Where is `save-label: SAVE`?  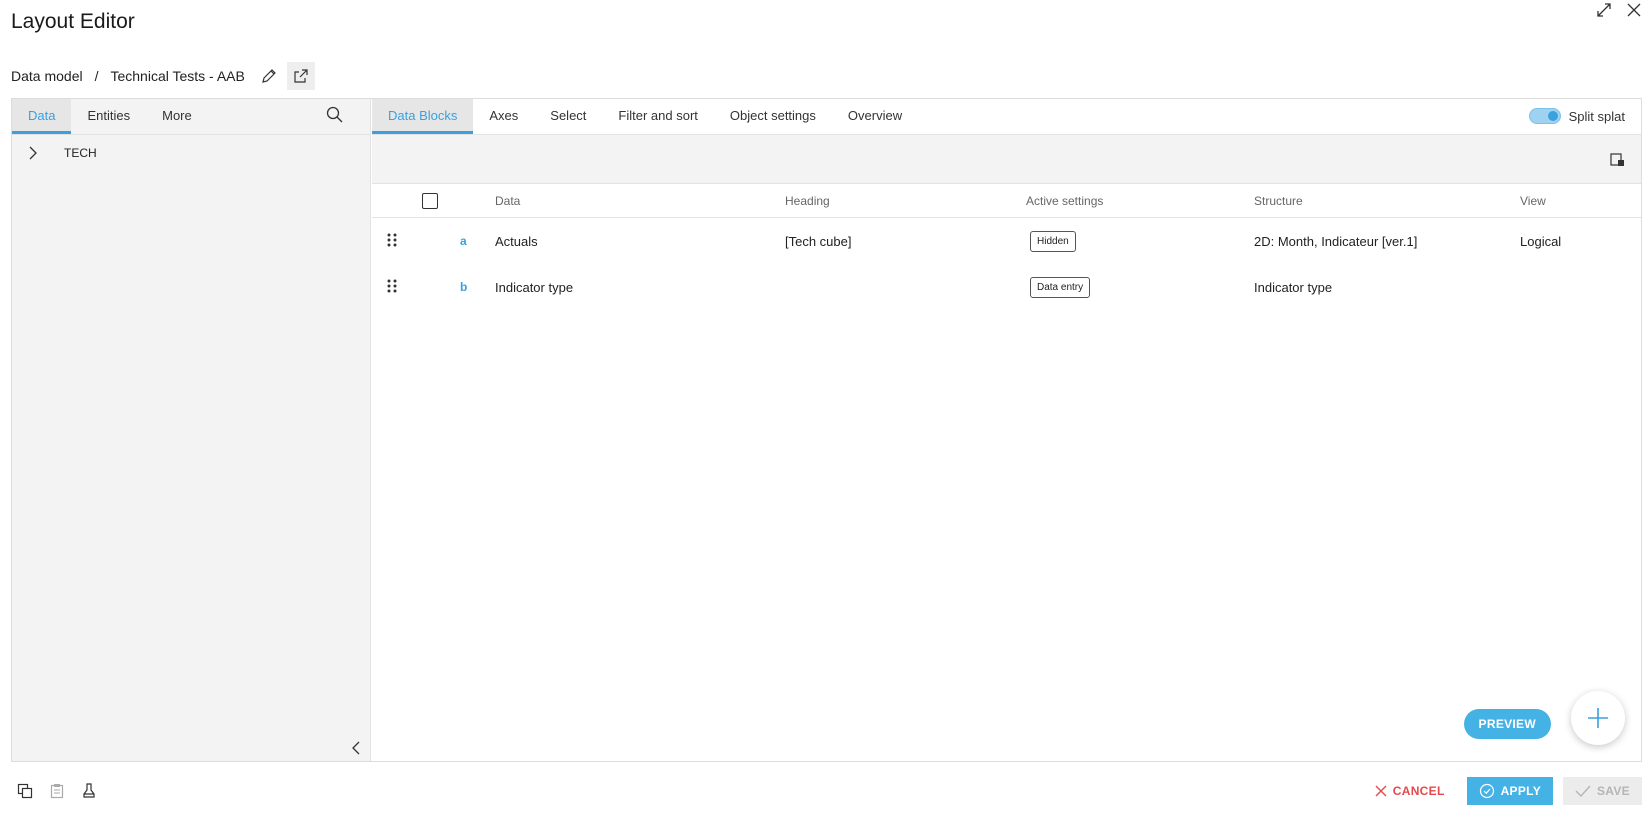
save-label: SAVE is located at coordinates (1613, 791).